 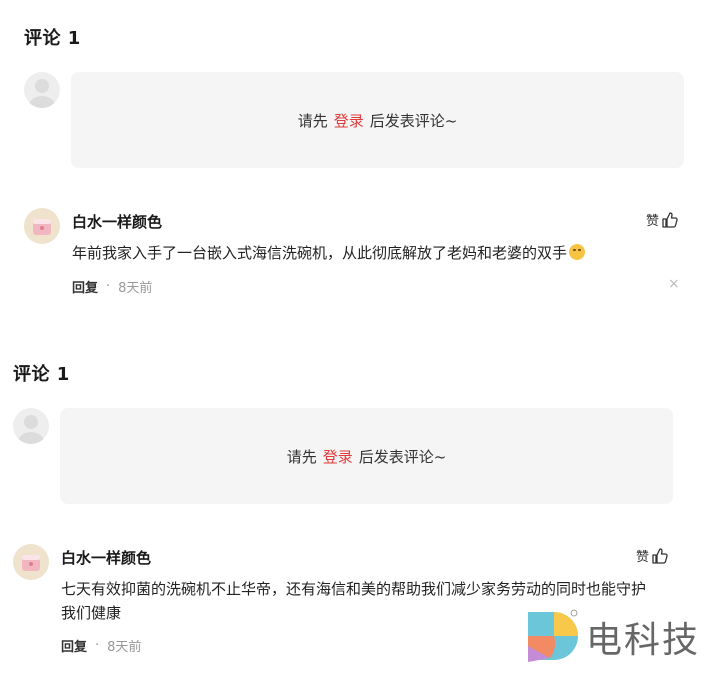 What do you see at coordinates (674, 284) in the screenshot?
I see `close-icon: ×` at bounding box center [674, 284].